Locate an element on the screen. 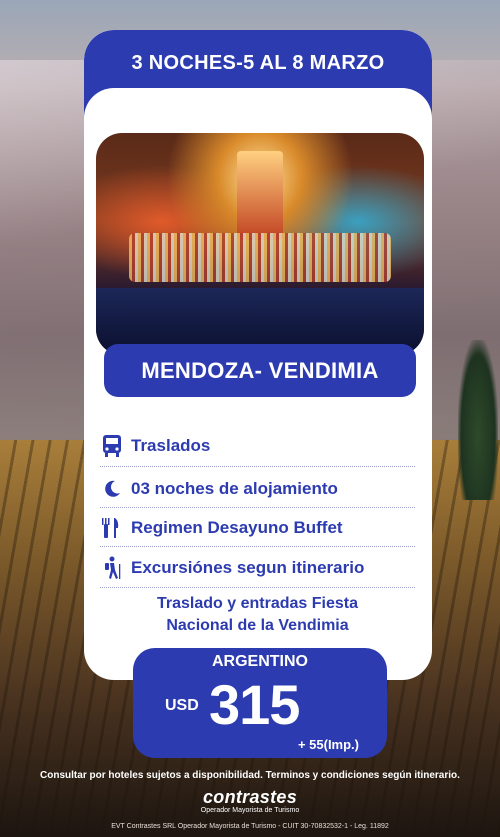 Image resolution: width=500 pixels, height=837 pixels. price-box: ARGENTINO USD 315 + 55(Imp.) is located at coordinates (260, 703).